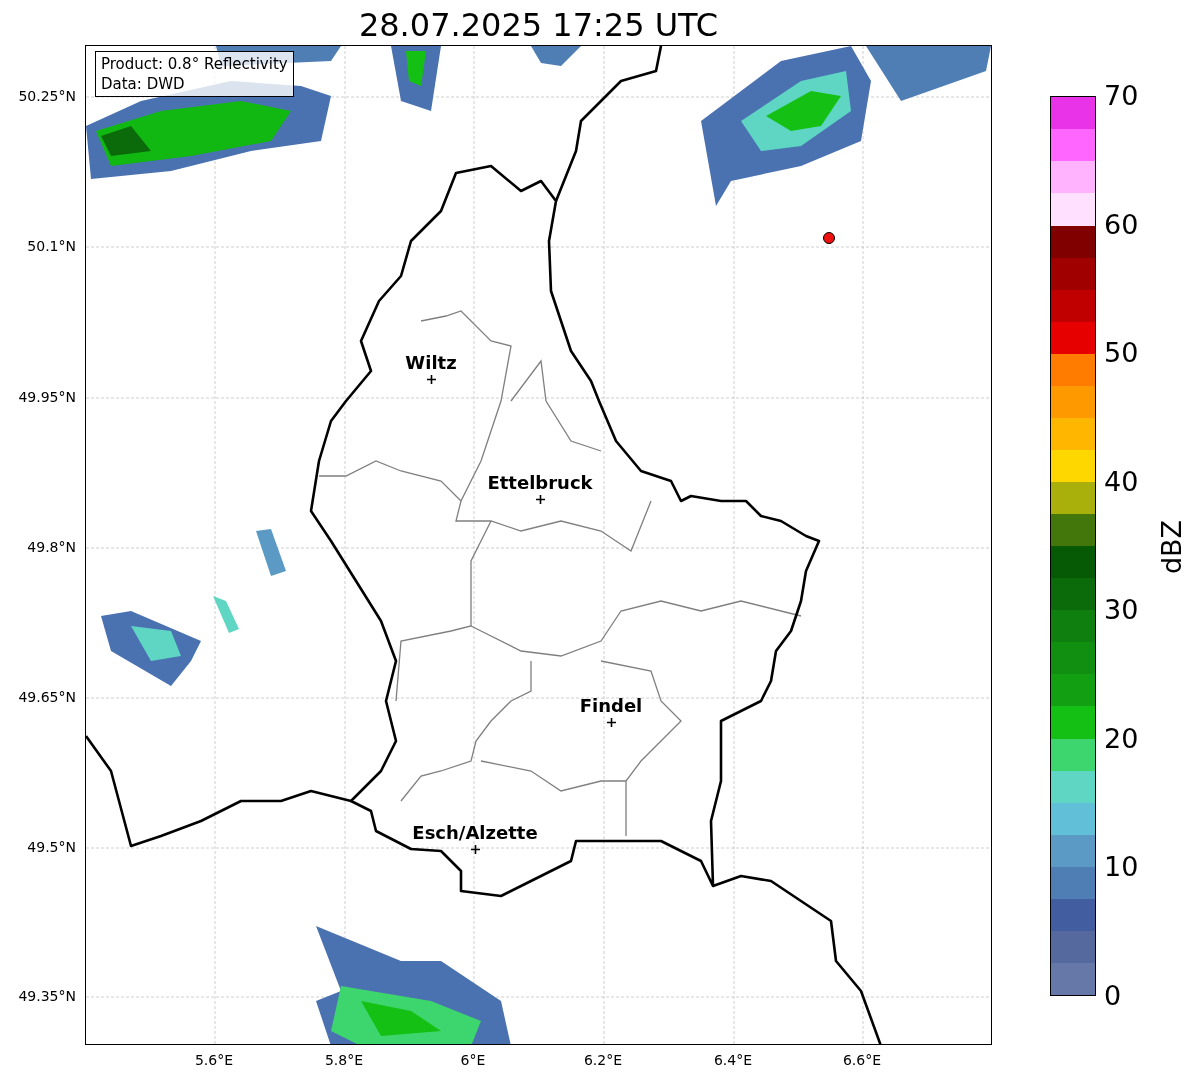  I want to click on colorbar-tick-label: 40, so click(1121, 481).